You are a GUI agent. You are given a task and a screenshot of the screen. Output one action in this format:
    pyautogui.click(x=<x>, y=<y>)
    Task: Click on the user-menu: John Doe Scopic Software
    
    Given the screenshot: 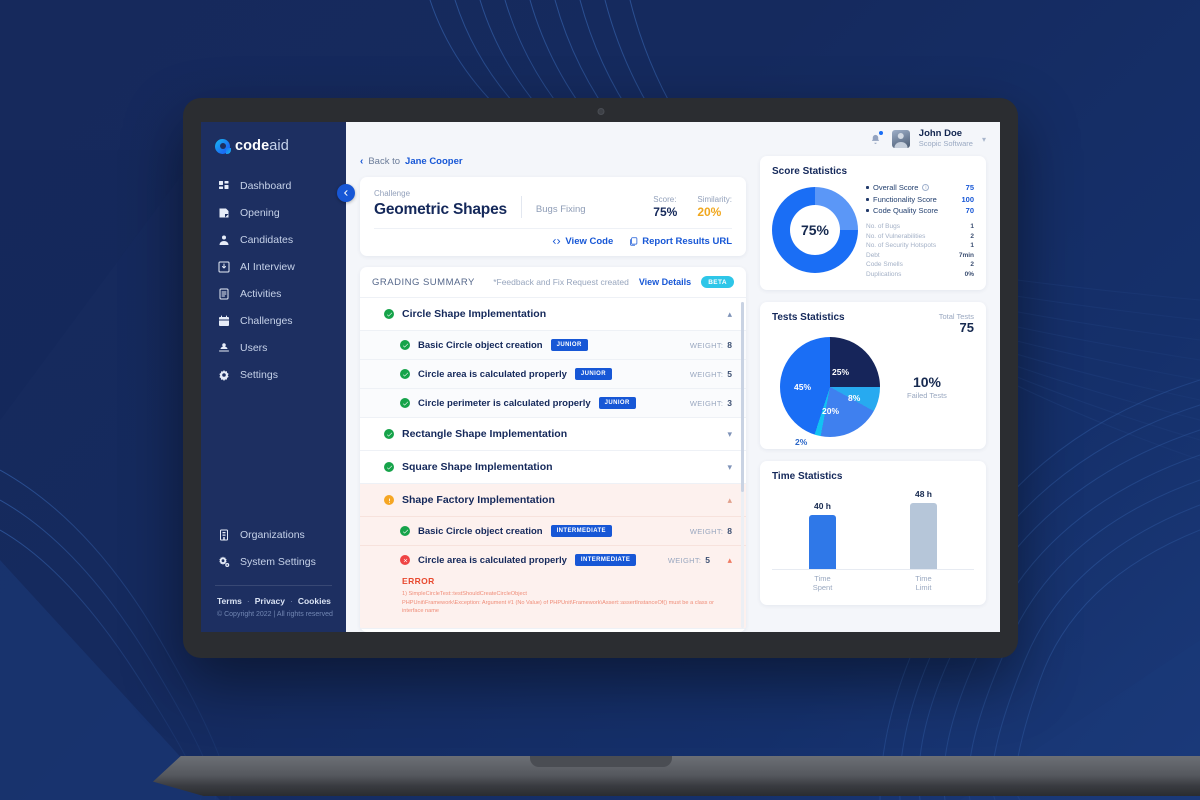 What is the action you would take?
    pyautogui.click(x=946, y=138)
    